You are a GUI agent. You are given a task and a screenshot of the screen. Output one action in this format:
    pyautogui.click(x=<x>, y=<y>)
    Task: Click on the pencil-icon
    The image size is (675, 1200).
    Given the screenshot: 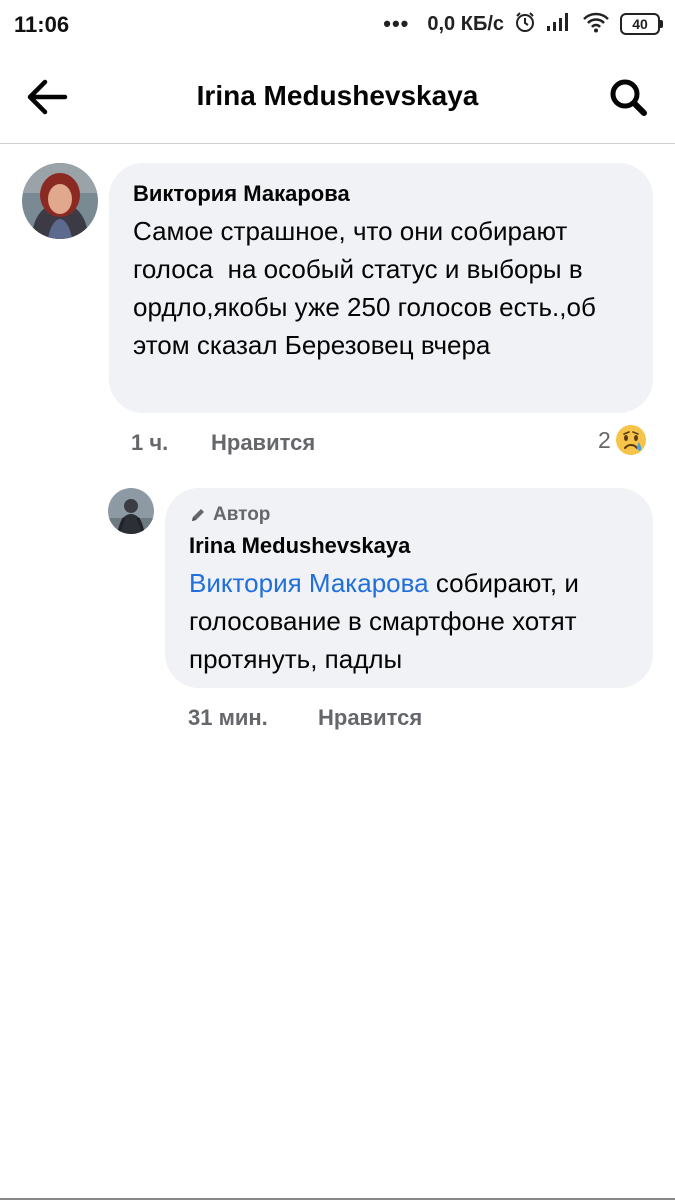 What is the action you would take?
    pyautogui.click(x=198, y=515)
    